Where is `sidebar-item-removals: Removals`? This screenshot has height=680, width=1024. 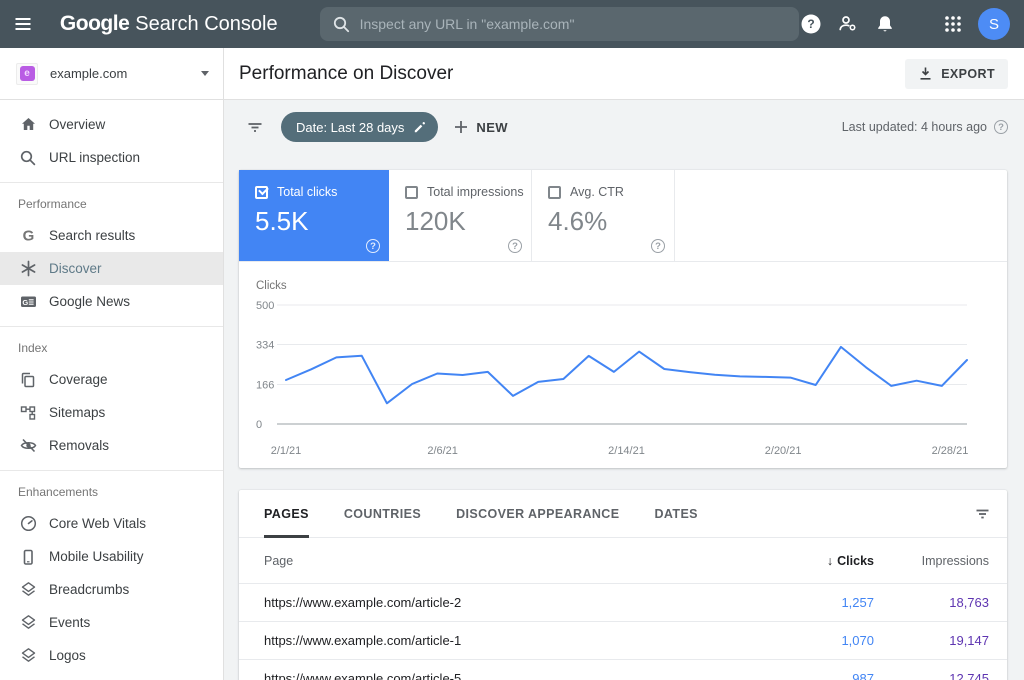 sidebar-item-removals: Removals is located at coordinates (111, 445).